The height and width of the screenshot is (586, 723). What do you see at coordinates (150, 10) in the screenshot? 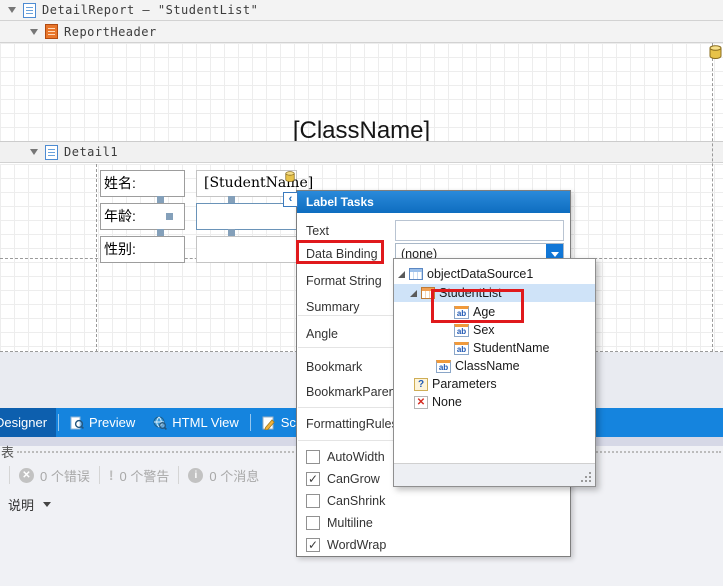
I see `band-title: DetailReport — "StudentList"` at bounding box center [150, 10].